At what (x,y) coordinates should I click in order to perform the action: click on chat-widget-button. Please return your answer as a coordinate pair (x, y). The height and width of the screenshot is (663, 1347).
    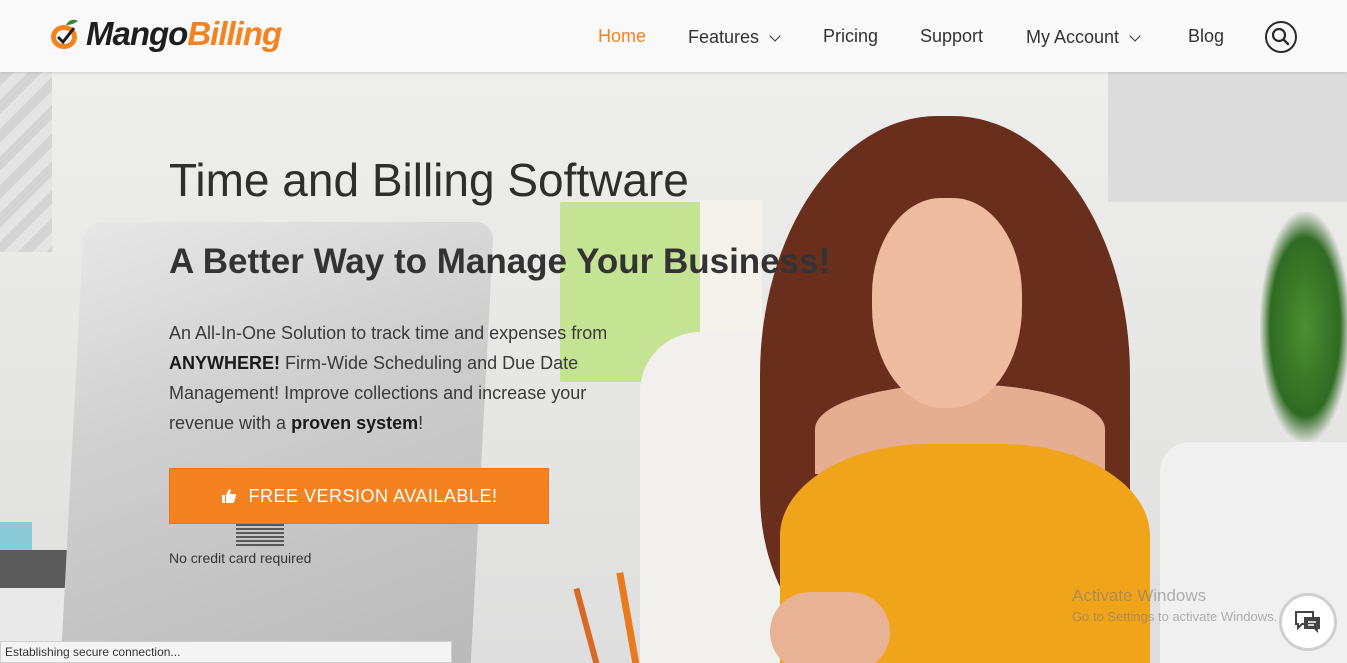
    Looking at the image, I should click on (1308, 622).